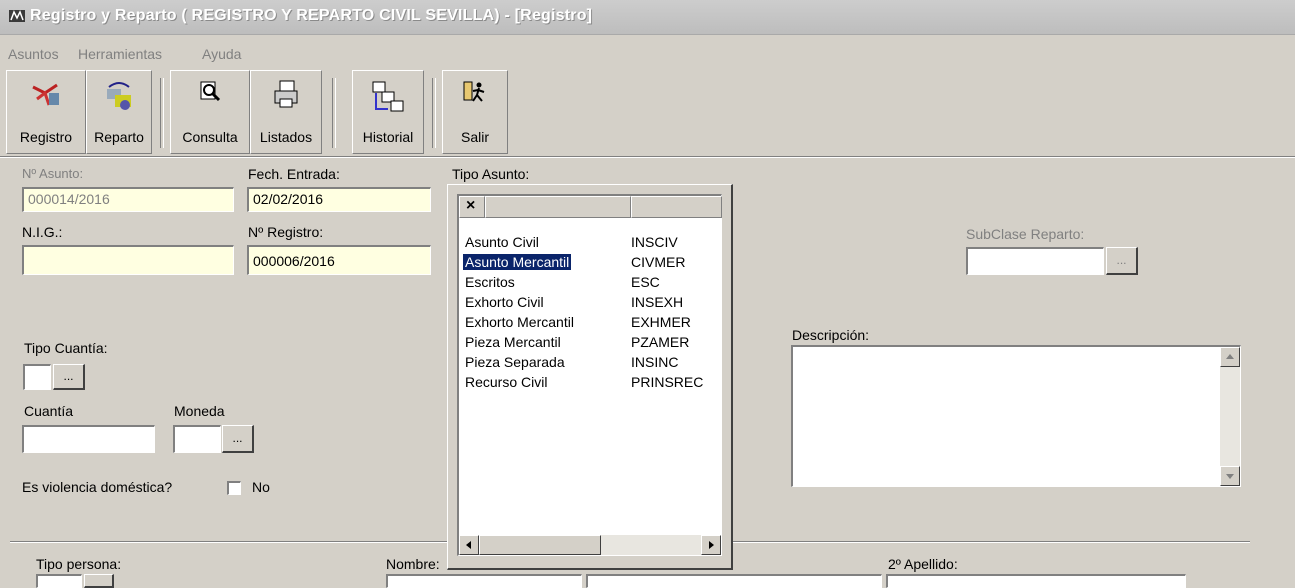 The height and width of the screenshot is (588, 1295). I want to click on arrow-left-icon, so click(468, 545).